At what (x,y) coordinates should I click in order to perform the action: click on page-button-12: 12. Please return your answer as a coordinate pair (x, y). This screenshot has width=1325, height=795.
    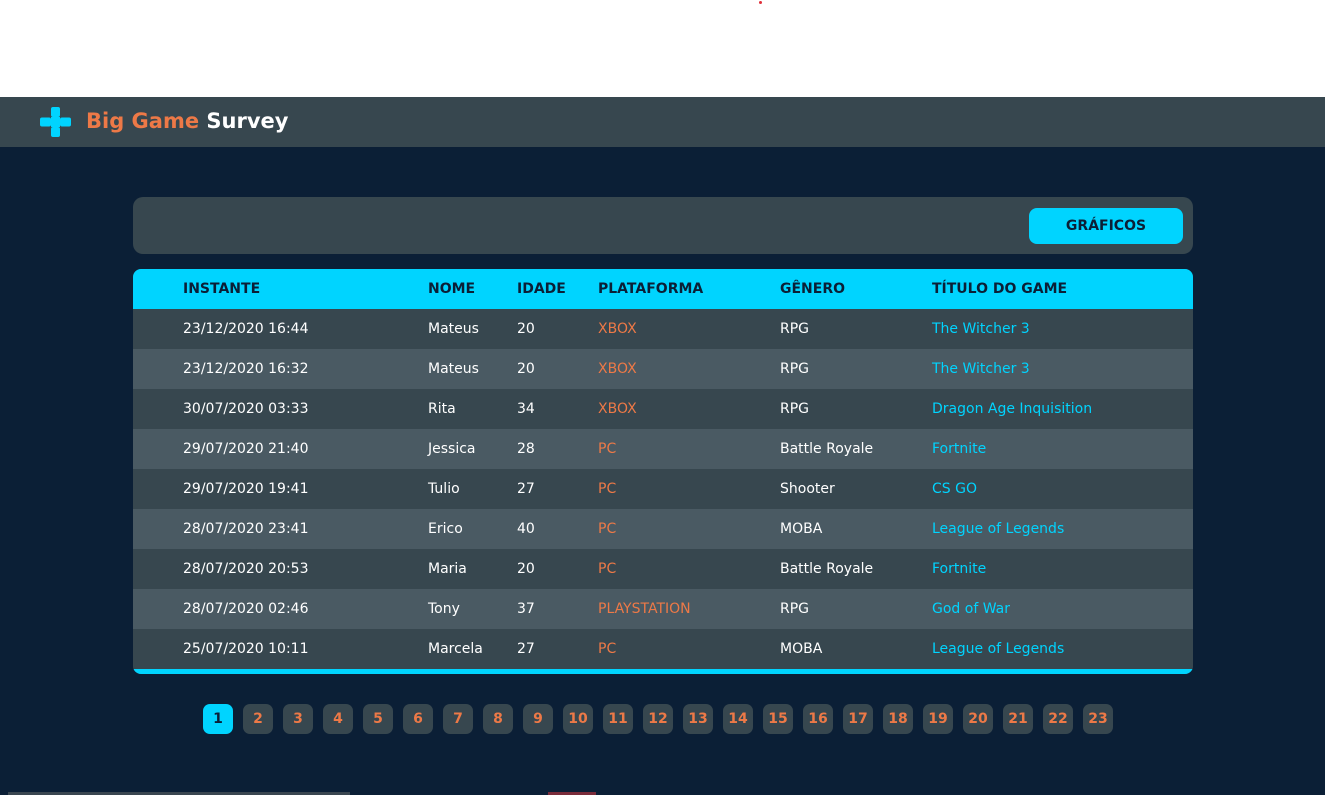
    Looking at the image, I should click on (658, 719).